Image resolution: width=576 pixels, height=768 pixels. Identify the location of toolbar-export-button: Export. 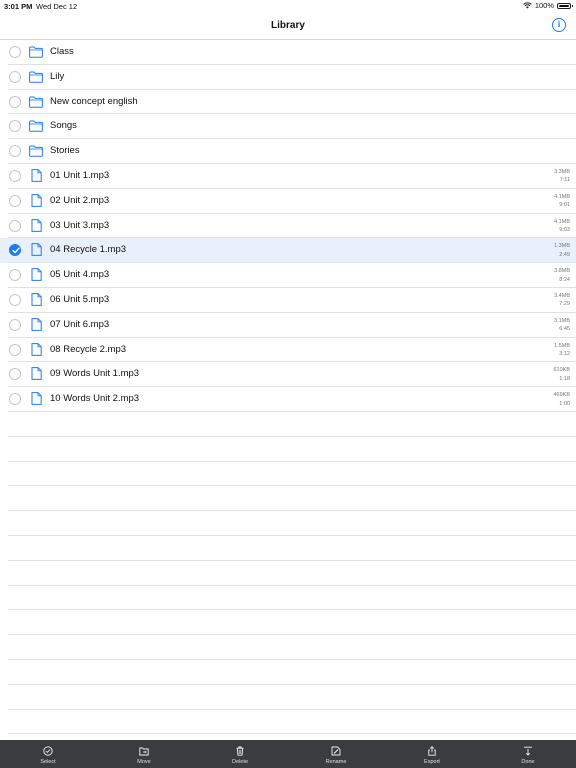
(432, 754).